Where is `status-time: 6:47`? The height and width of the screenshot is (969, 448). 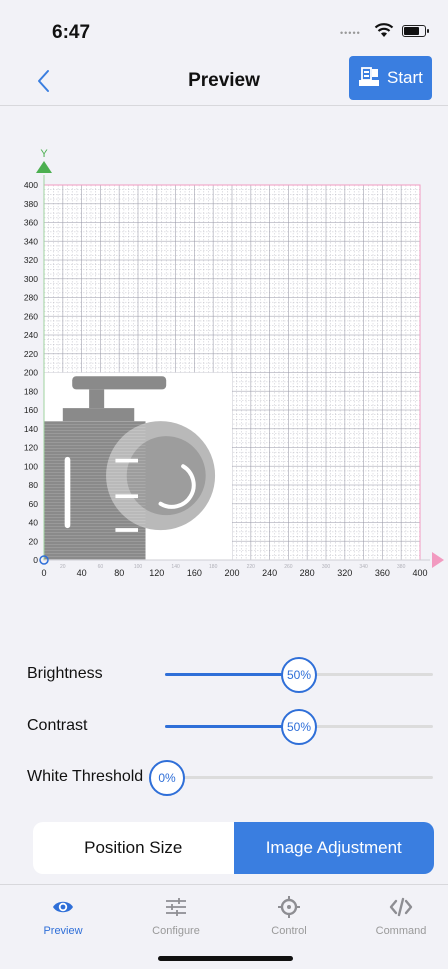
status-time: 6:47 is located at coordinates (71, 32).